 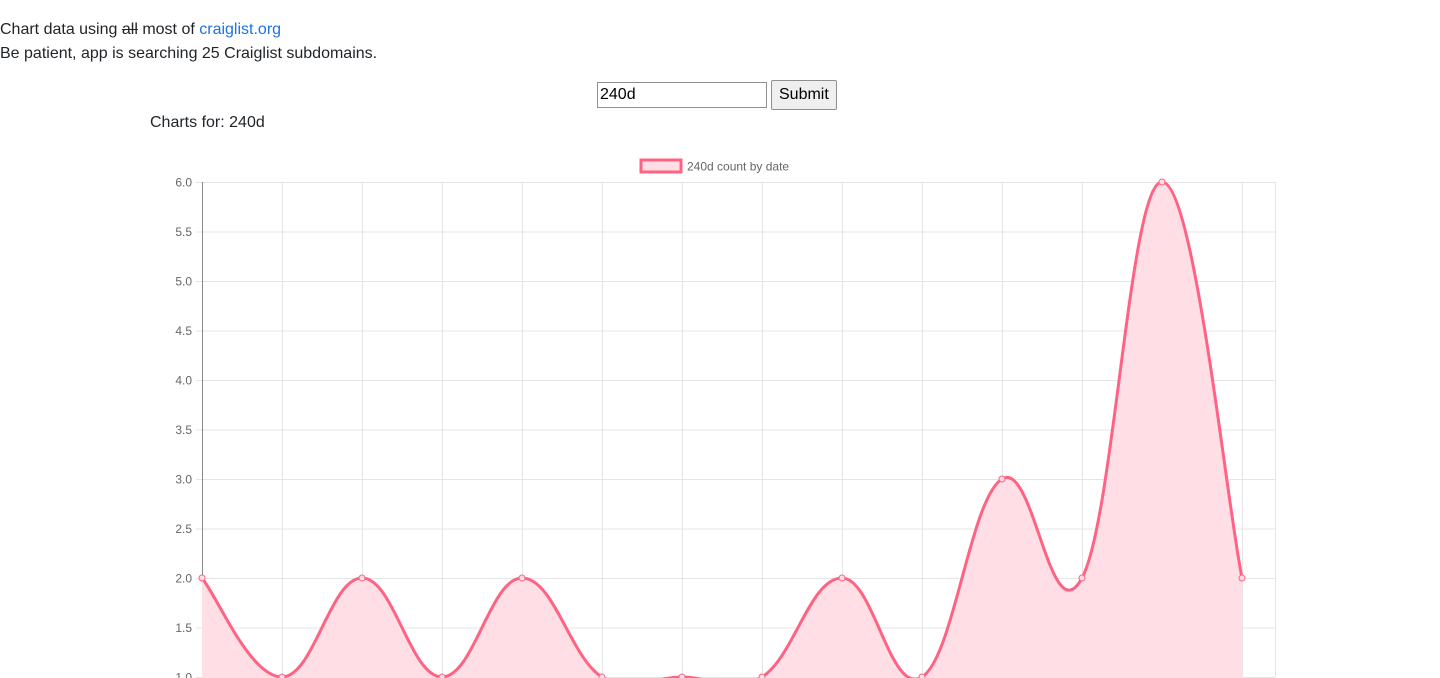 What do you see at coordinates (183, 674) in the screenshot?
I see `y-tick-label: 1.0` at bounding box center [183, 674].